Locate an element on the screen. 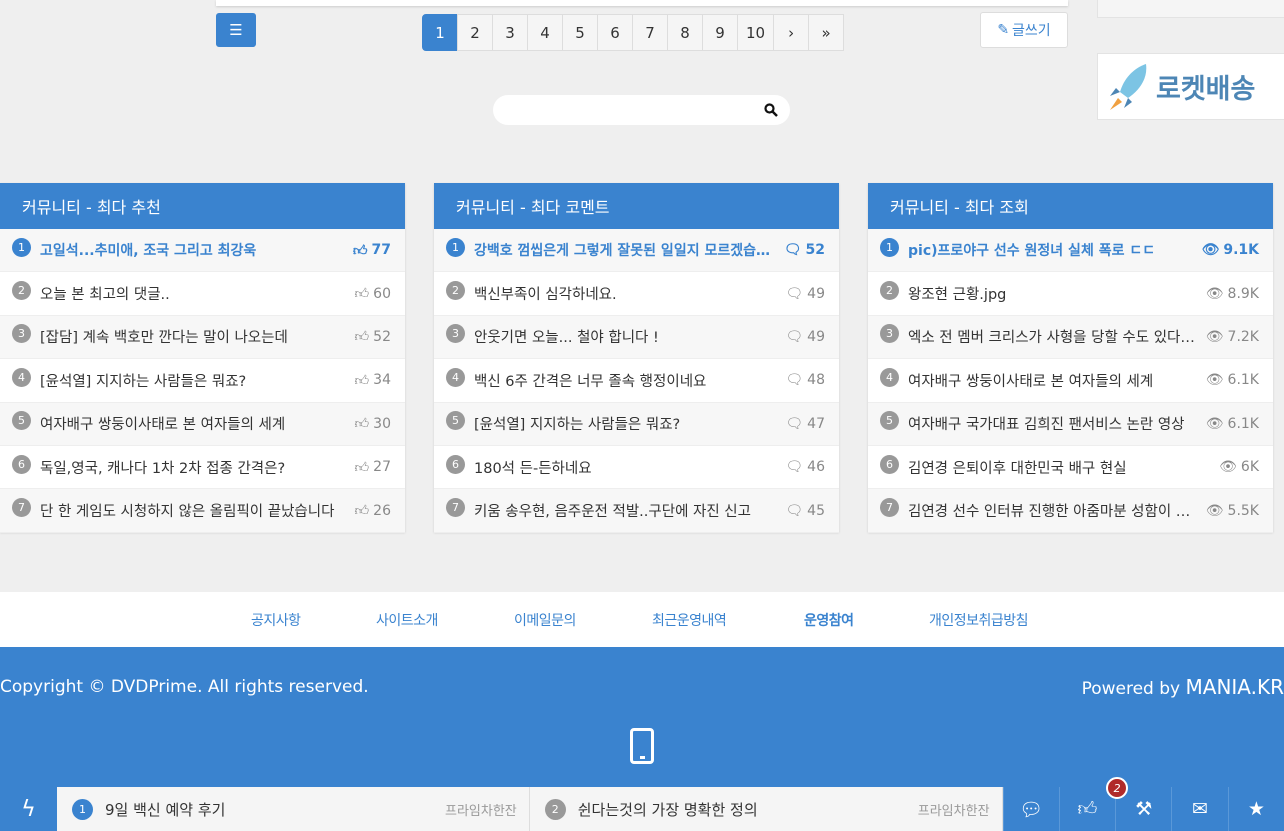 The height and width of the screenshot is (831, 1284). footer-link-email: 이메일문의 is located at coordinates (545, 620).